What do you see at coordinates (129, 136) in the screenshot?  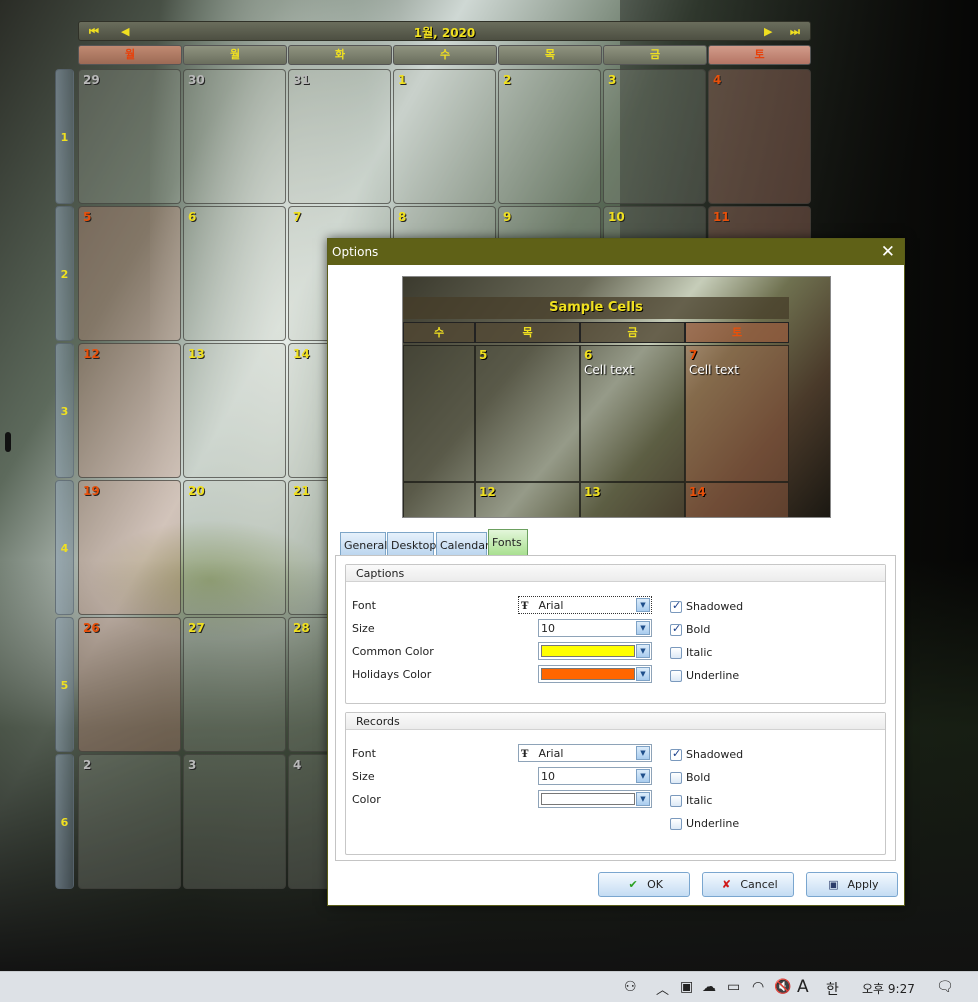 I see `calendar-day-cell: 29` at bounding box center [129, 136].